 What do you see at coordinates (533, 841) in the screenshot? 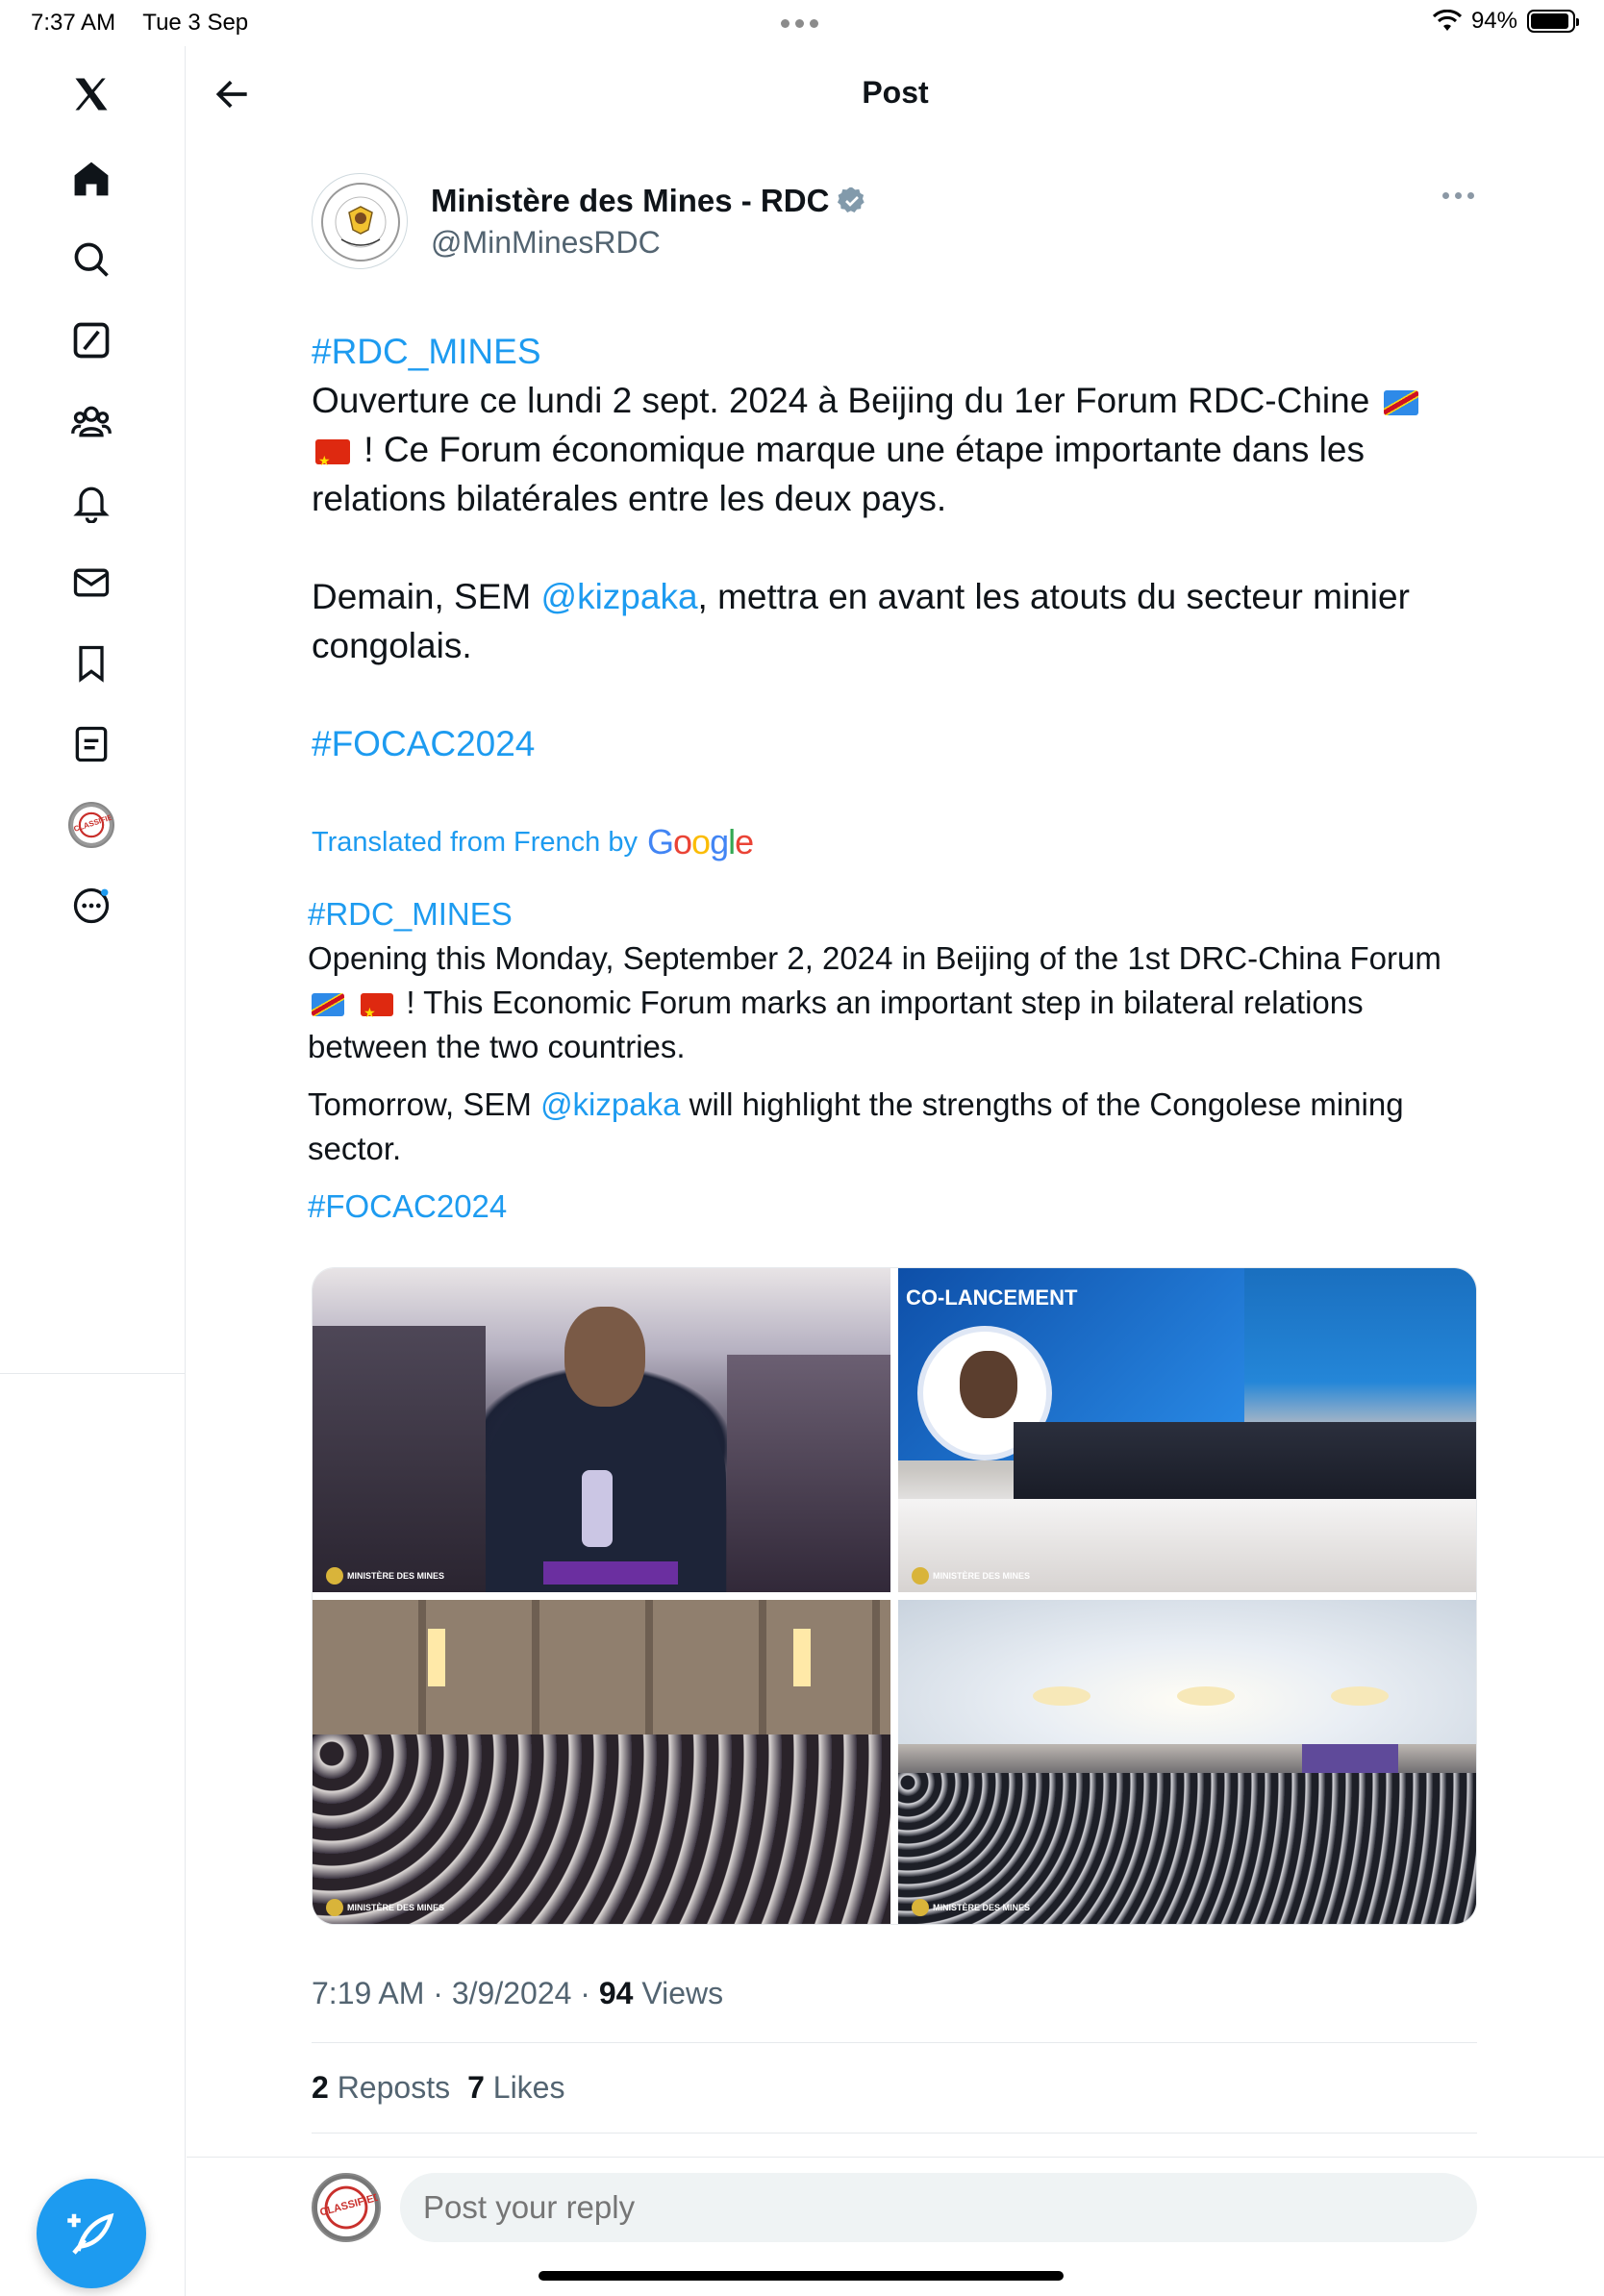
I see `translated-by-google: Translated from French by Google` at bounding box center [533, 841].